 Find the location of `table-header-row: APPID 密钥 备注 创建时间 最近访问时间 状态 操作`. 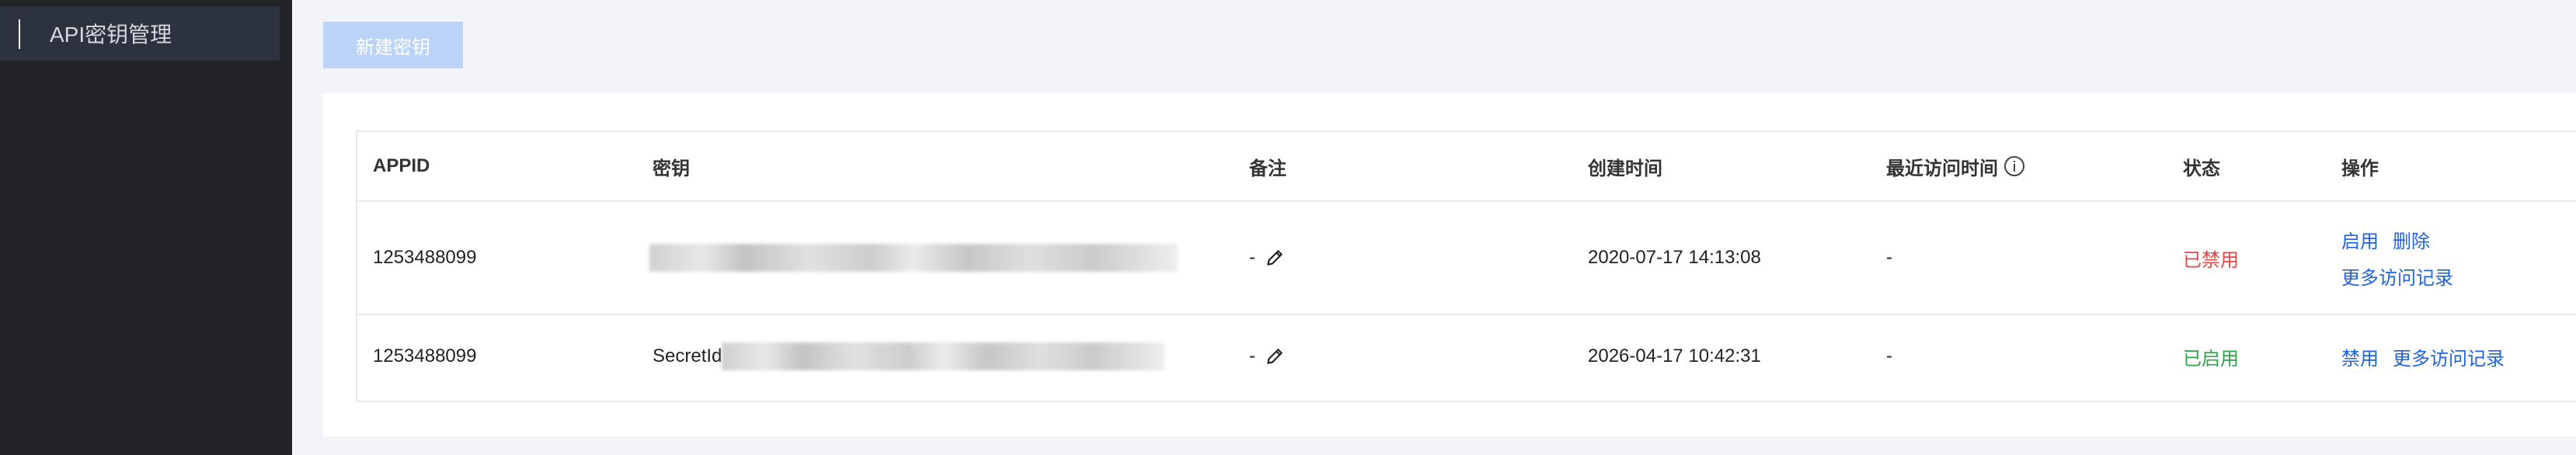

table-header-row: APPID 密钥 备注 创建时间 最近访问时间 状态 操作 is located at coordinates (1466, 167).